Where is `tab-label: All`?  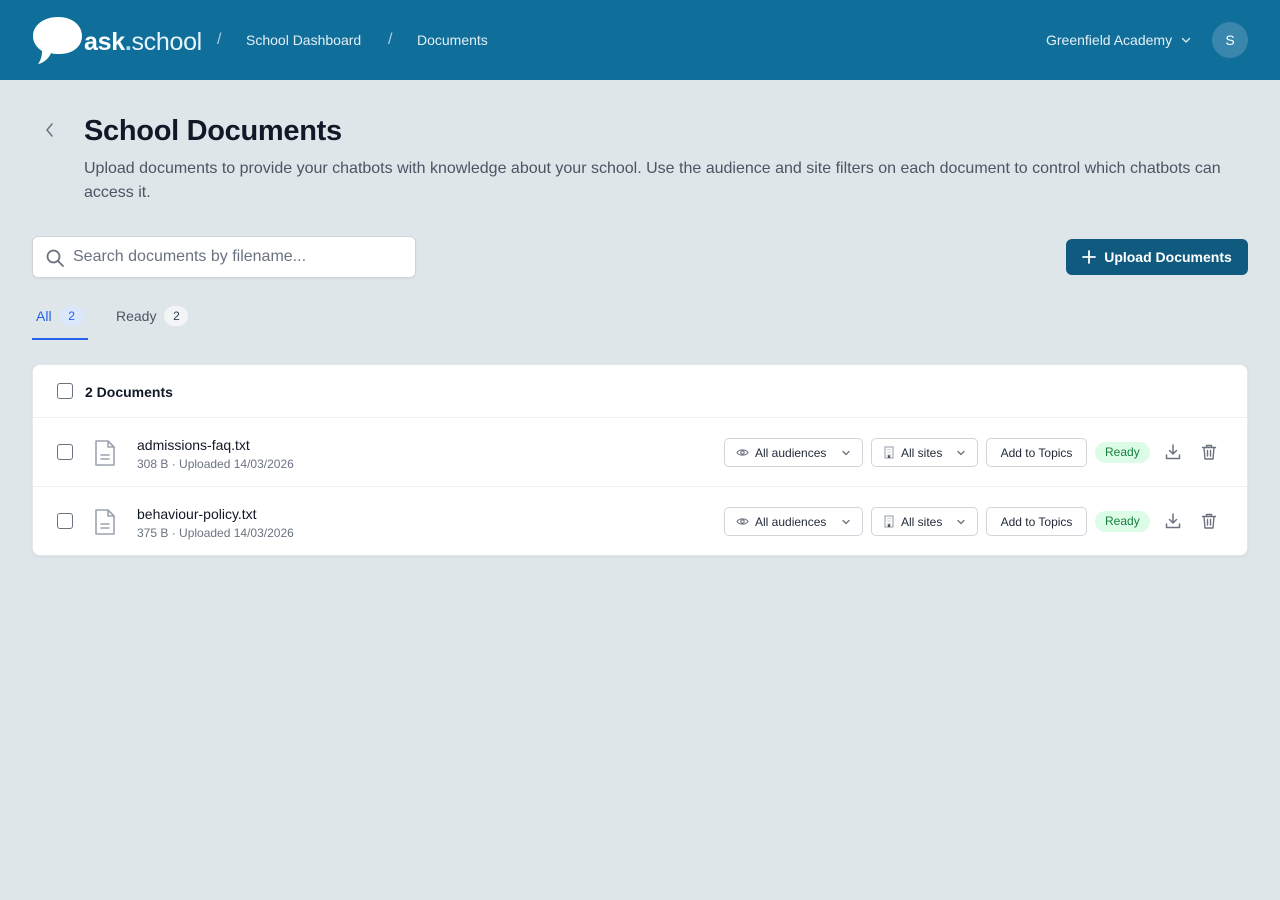
tab-label: All is located at coordinates (44, 316).